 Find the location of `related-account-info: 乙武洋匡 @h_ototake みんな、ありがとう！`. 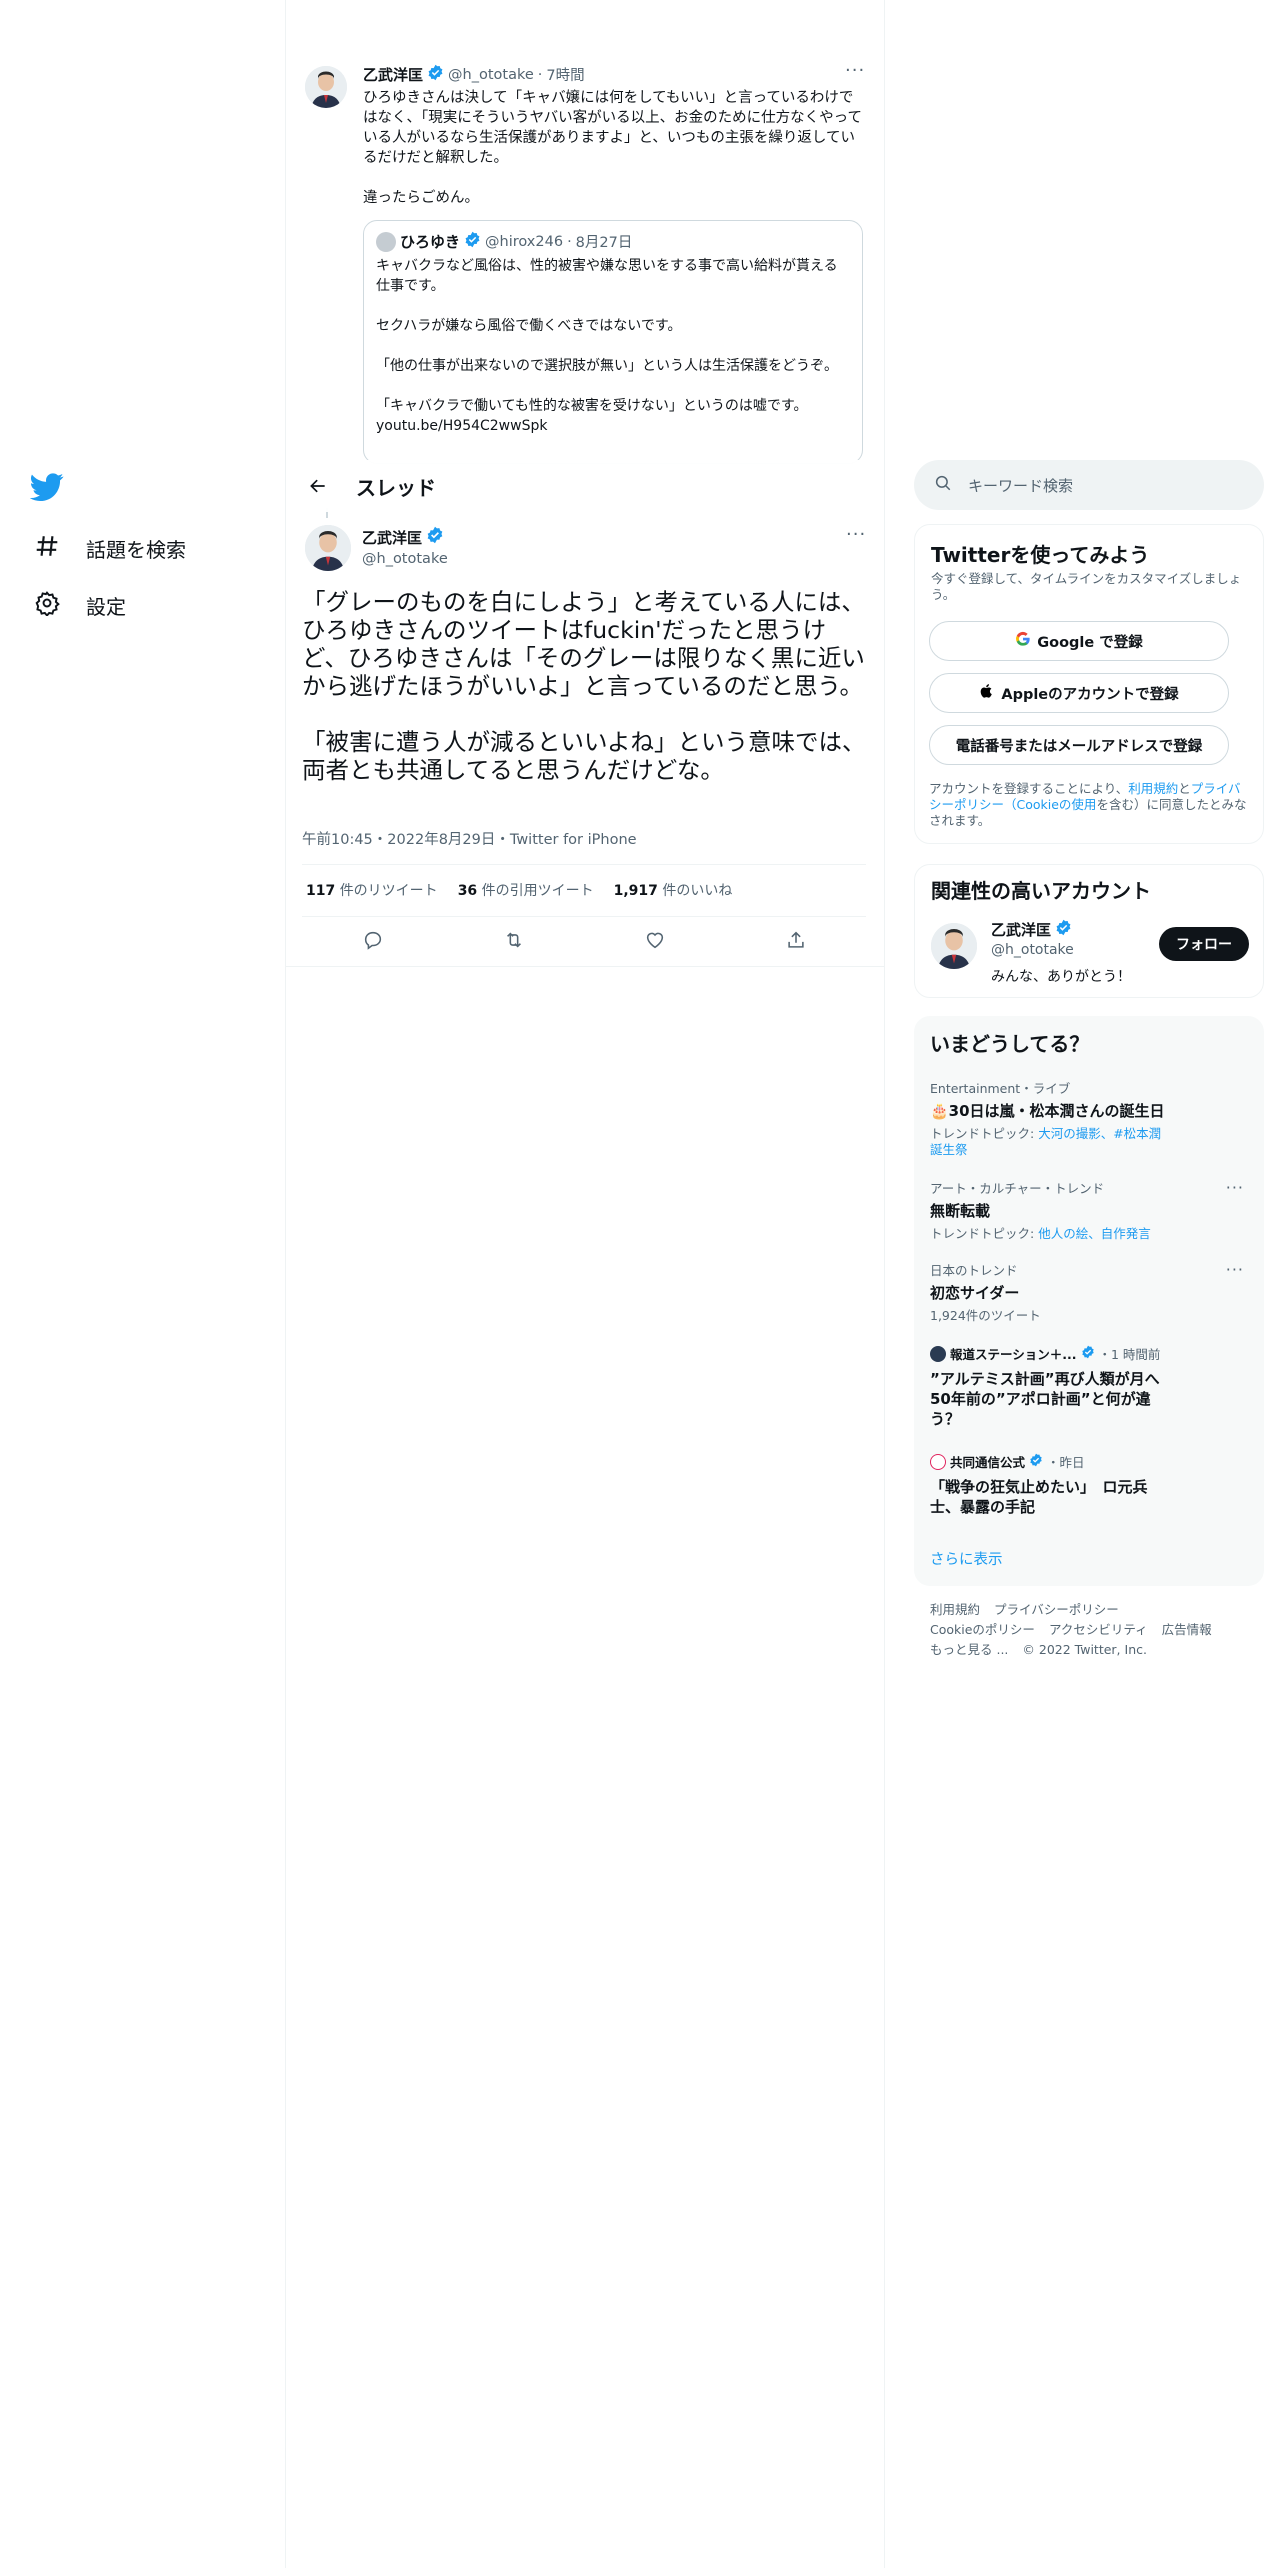

related-account-info: 乙武洋匡 @h_ototake みんな、ありがとう！ is located at coordinates (1061, 952).